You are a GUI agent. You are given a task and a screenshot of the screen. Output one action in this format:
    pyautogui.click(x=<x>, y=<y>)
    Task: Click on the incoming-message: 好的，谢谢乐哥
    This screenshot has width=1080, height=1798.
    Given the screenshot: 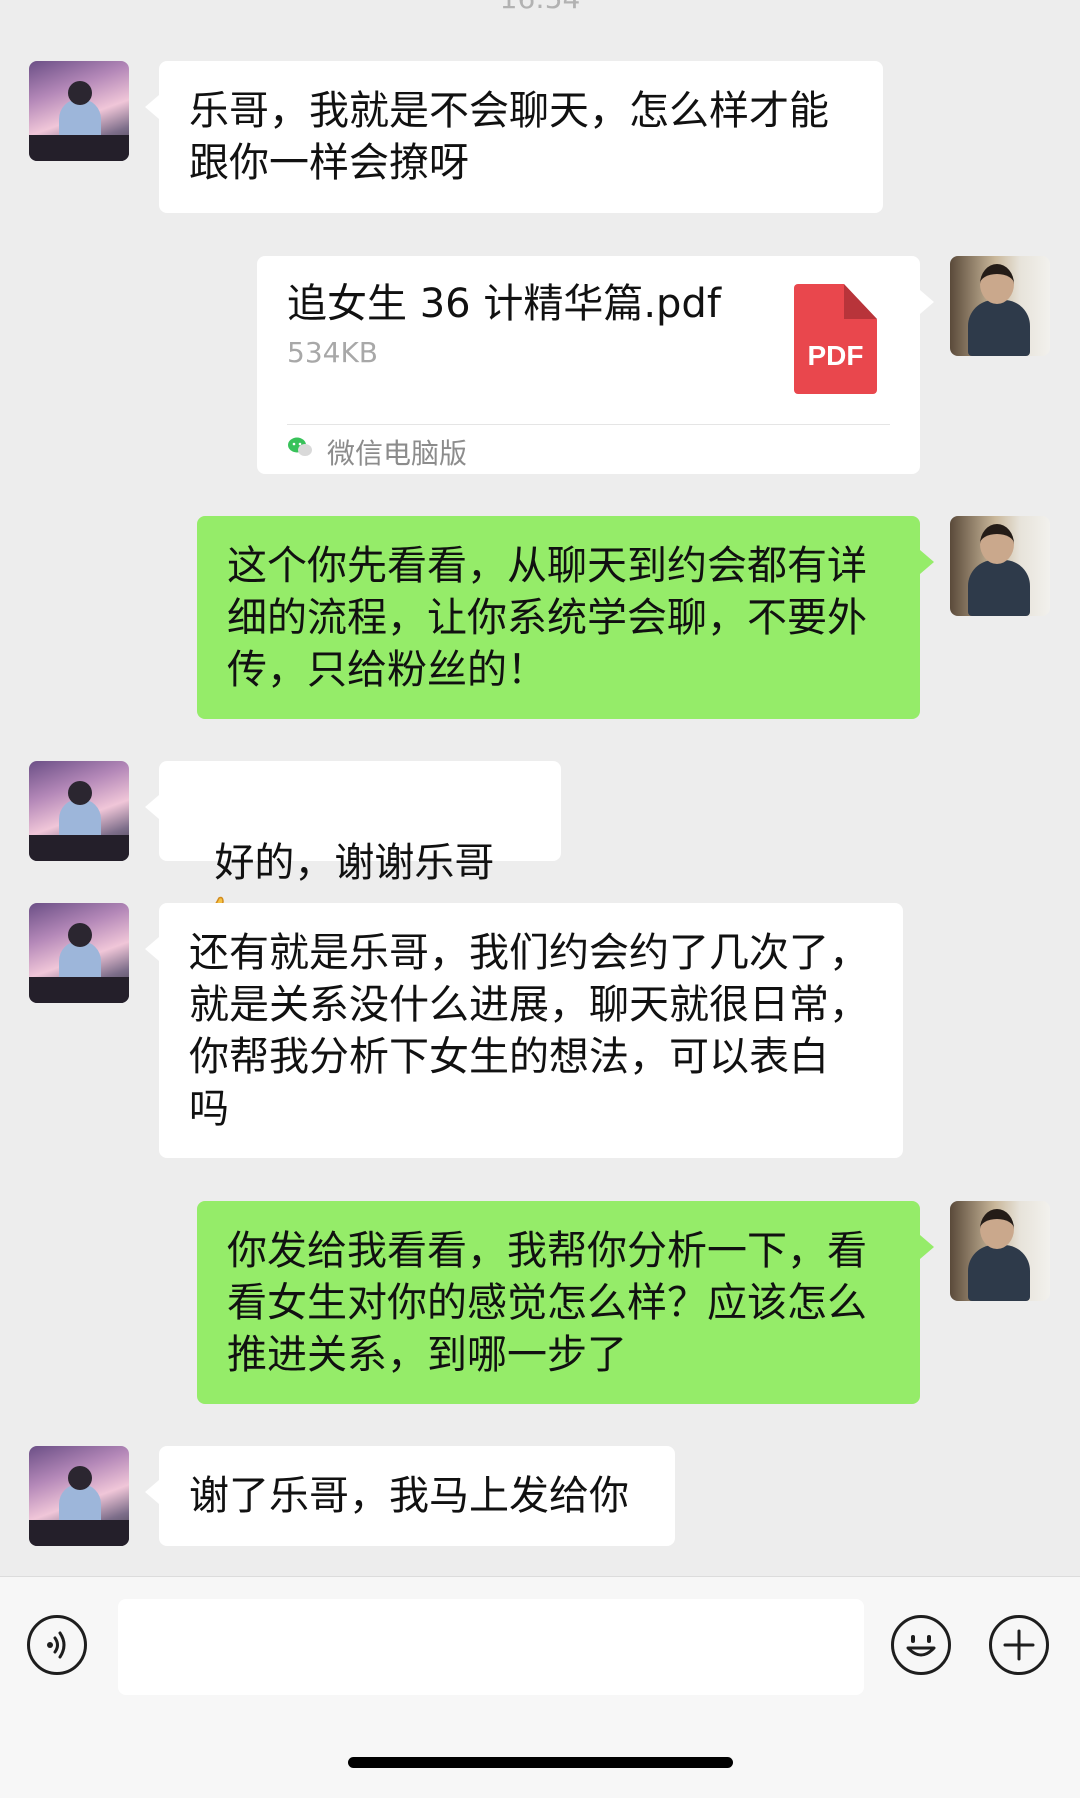 What is the action you would take?
    pyautogui.click(x=353, y=847)
    